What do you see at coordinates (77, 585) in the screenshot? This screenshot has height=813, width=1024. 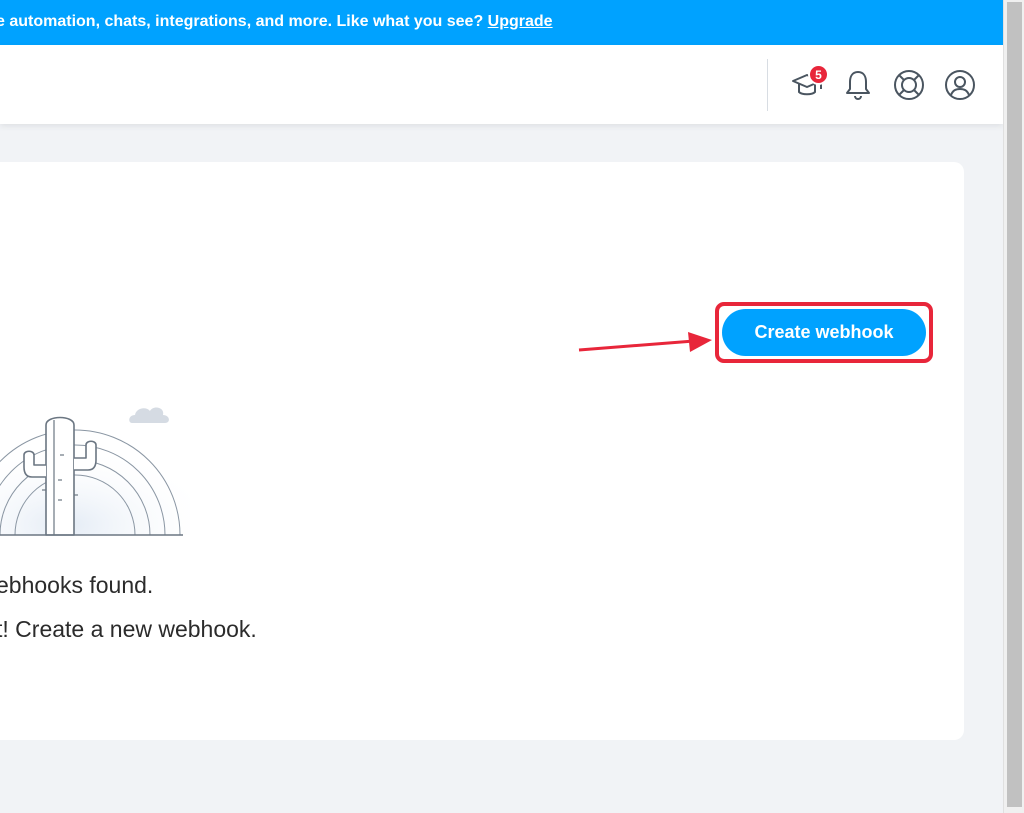 I see `empty-state-title: ebhooks found.` at bounding box center [77, 585].